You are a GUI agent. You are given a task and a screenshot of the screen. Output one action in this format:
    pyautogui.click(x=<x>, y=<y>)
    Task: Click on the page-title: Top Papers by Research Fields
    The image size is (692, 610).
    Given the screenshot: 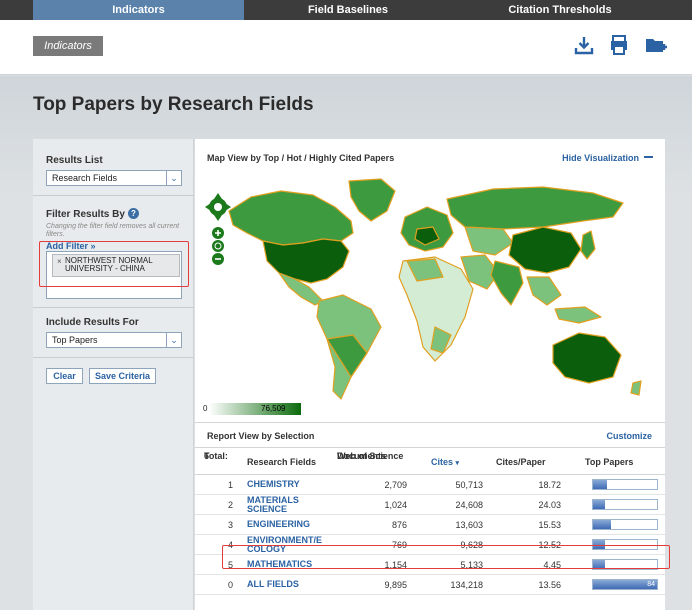 What is the action you would take?
    pyautogui.click(x=173, y=104)
    